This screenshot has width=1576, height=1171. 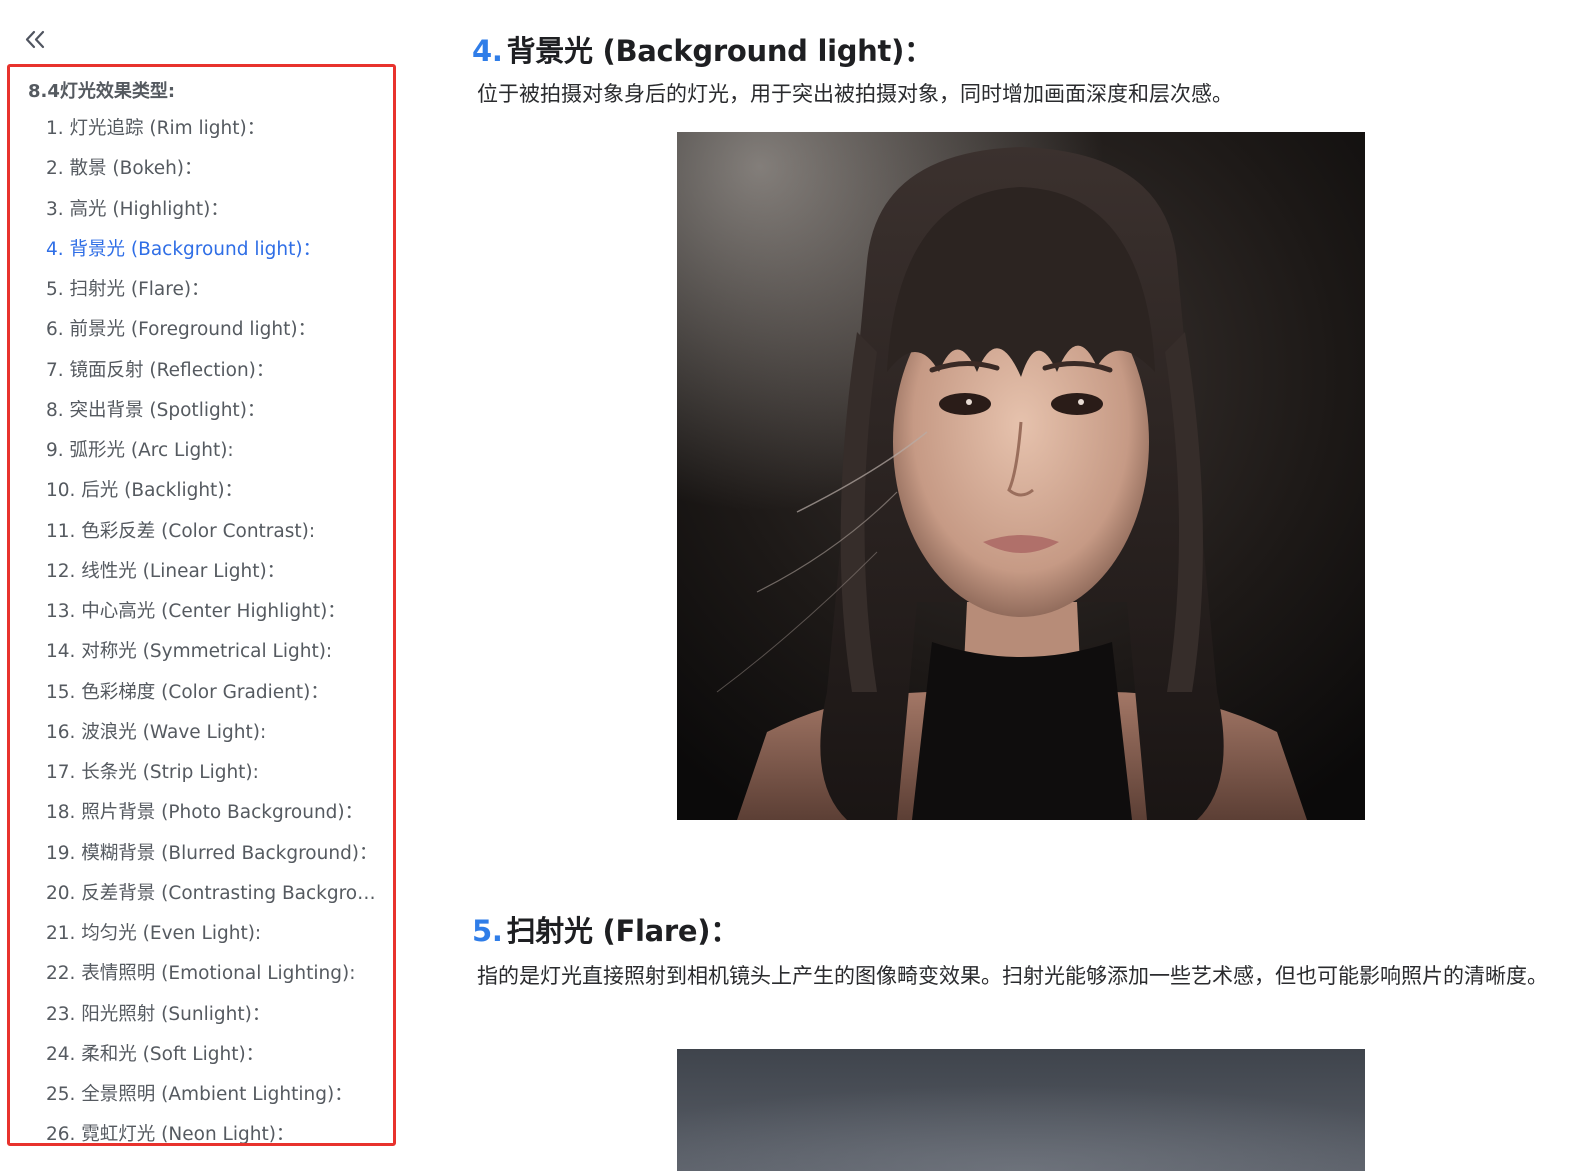 I want to click on paragraph-text: 位于被拍摄对象身后的灯光，用于突出被拍摄对象，同时增加画面深度和层次感。, so click(x=855, y=94).